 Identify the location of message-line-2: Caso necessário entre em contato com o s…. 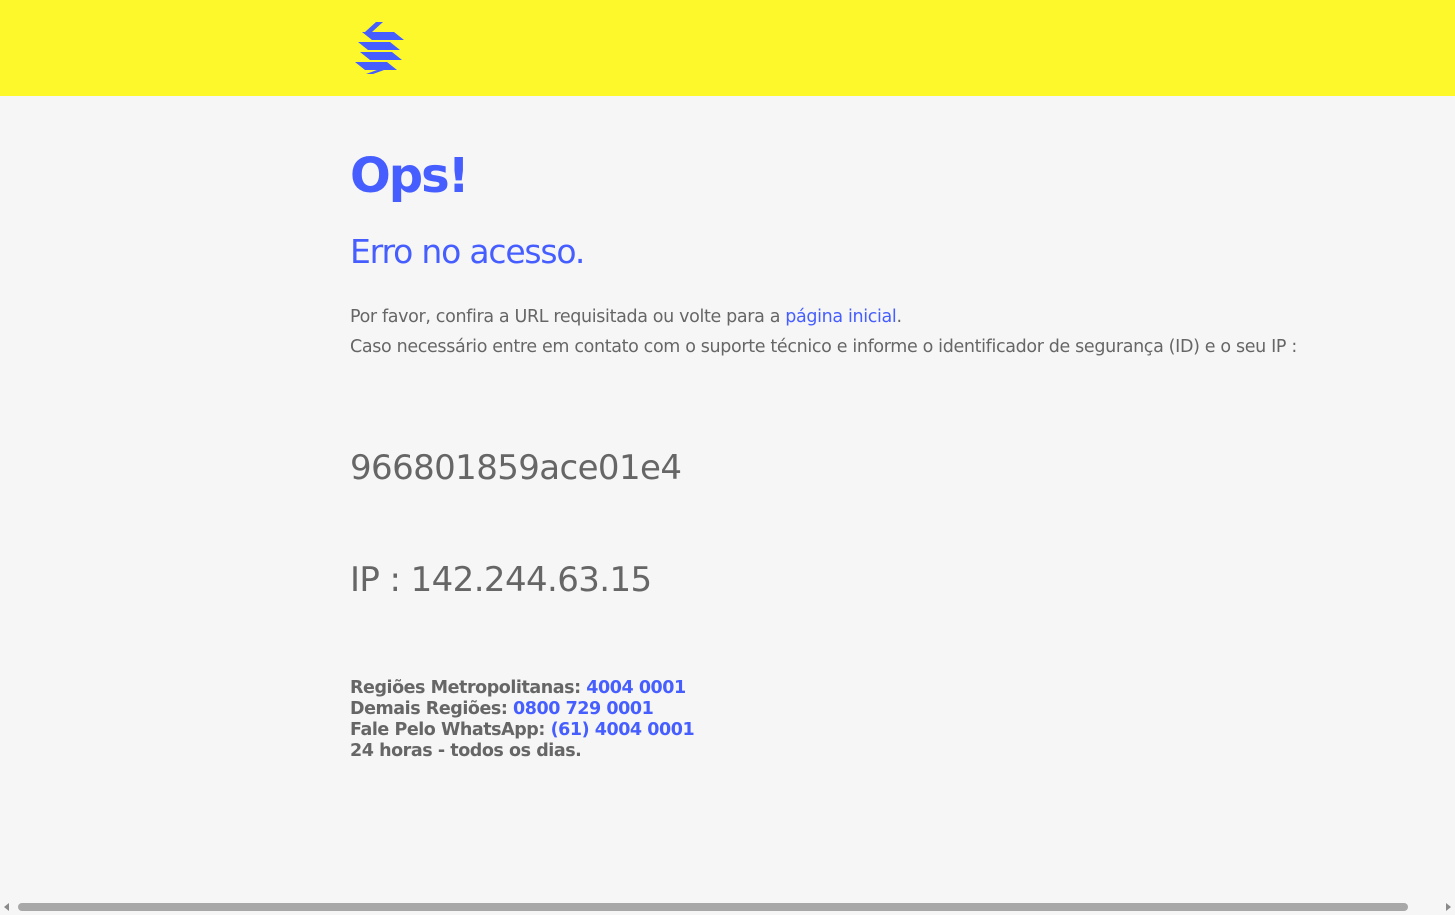
(823, 347).